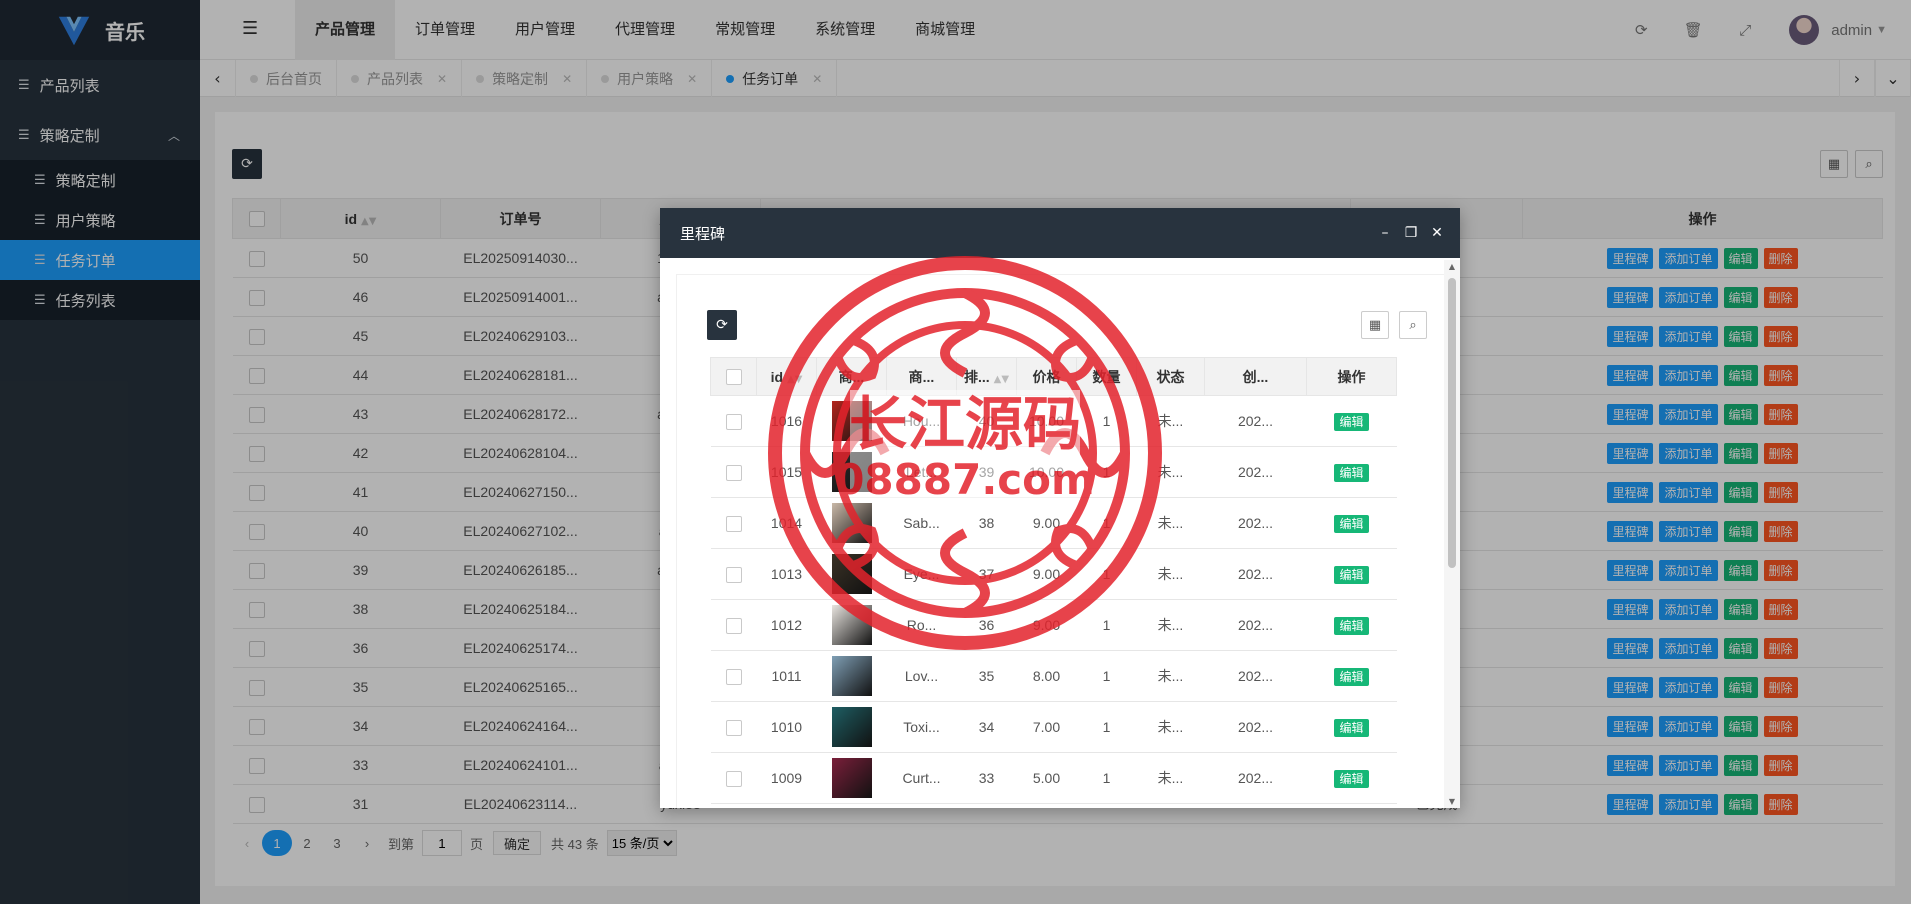 Image resolution: width=1911 pixels, height=904 pixels. I want to click on col-price: 价格, so click(1046, 376).